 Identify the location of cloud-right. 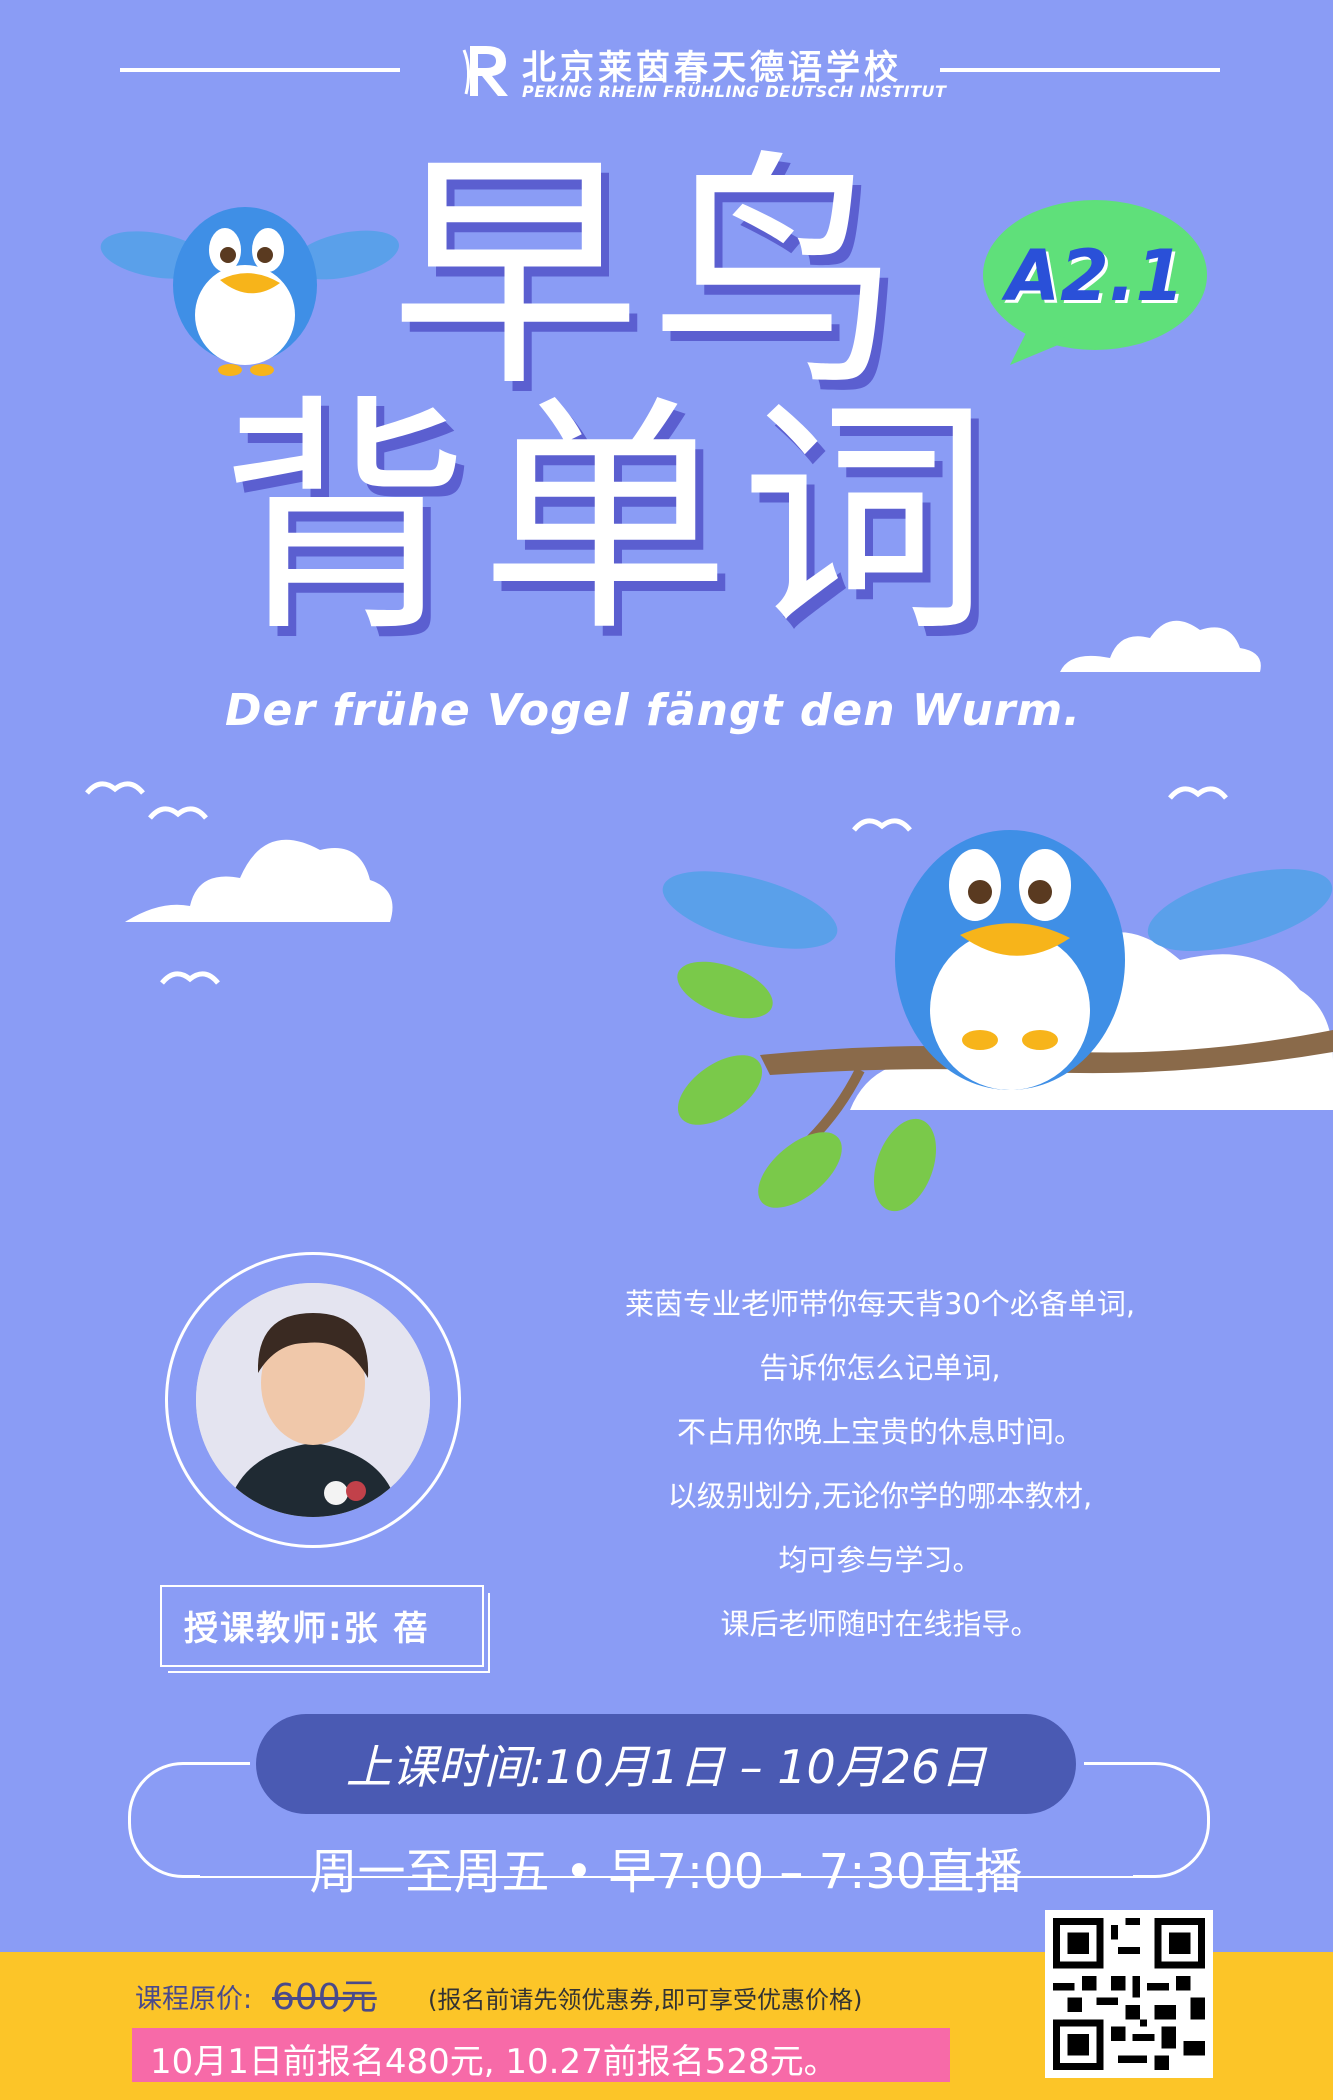
(1160, 642).